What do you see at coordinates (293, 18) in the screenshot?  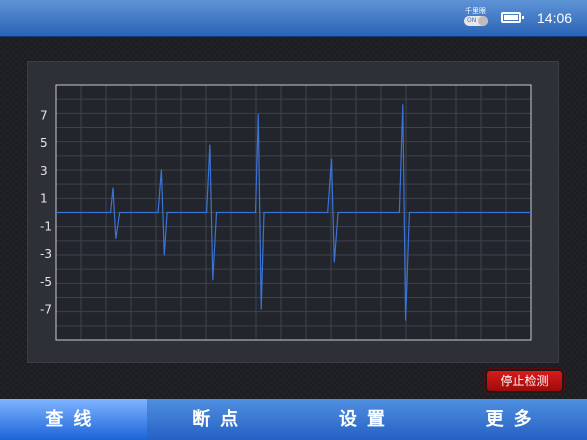 I see `status-bar: 千里眼 ON 14:06` at bounding box center [293, 18].